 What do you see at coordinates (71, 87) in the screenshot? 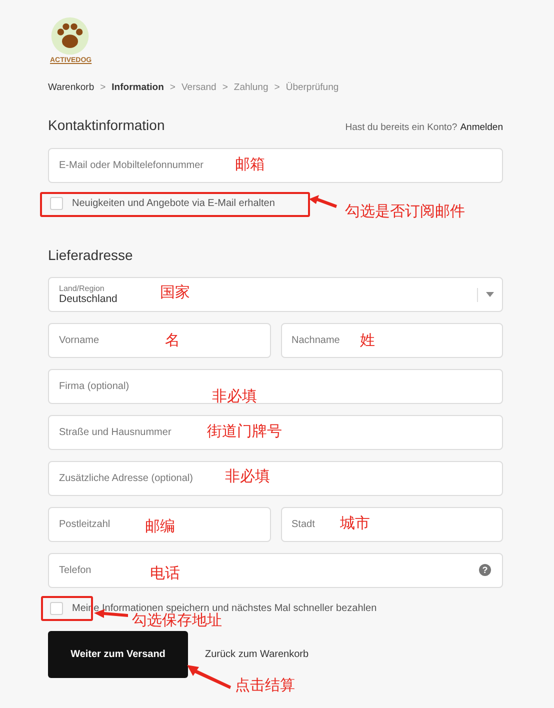
I see `breadcrumb-item: Warenkorb` at bounding box center [71, 87].